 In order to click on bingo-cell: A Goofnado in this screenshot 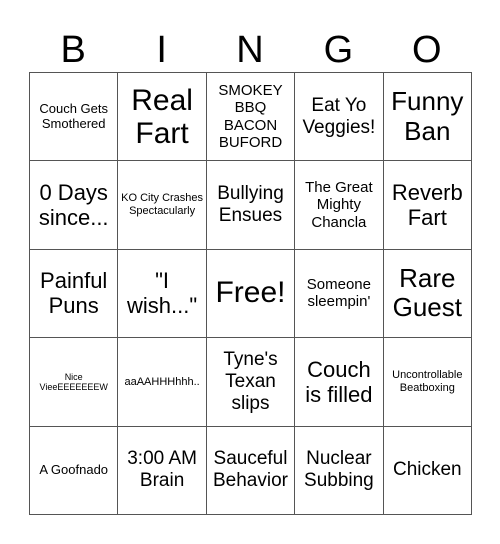, I will do `click(74, 470)`.